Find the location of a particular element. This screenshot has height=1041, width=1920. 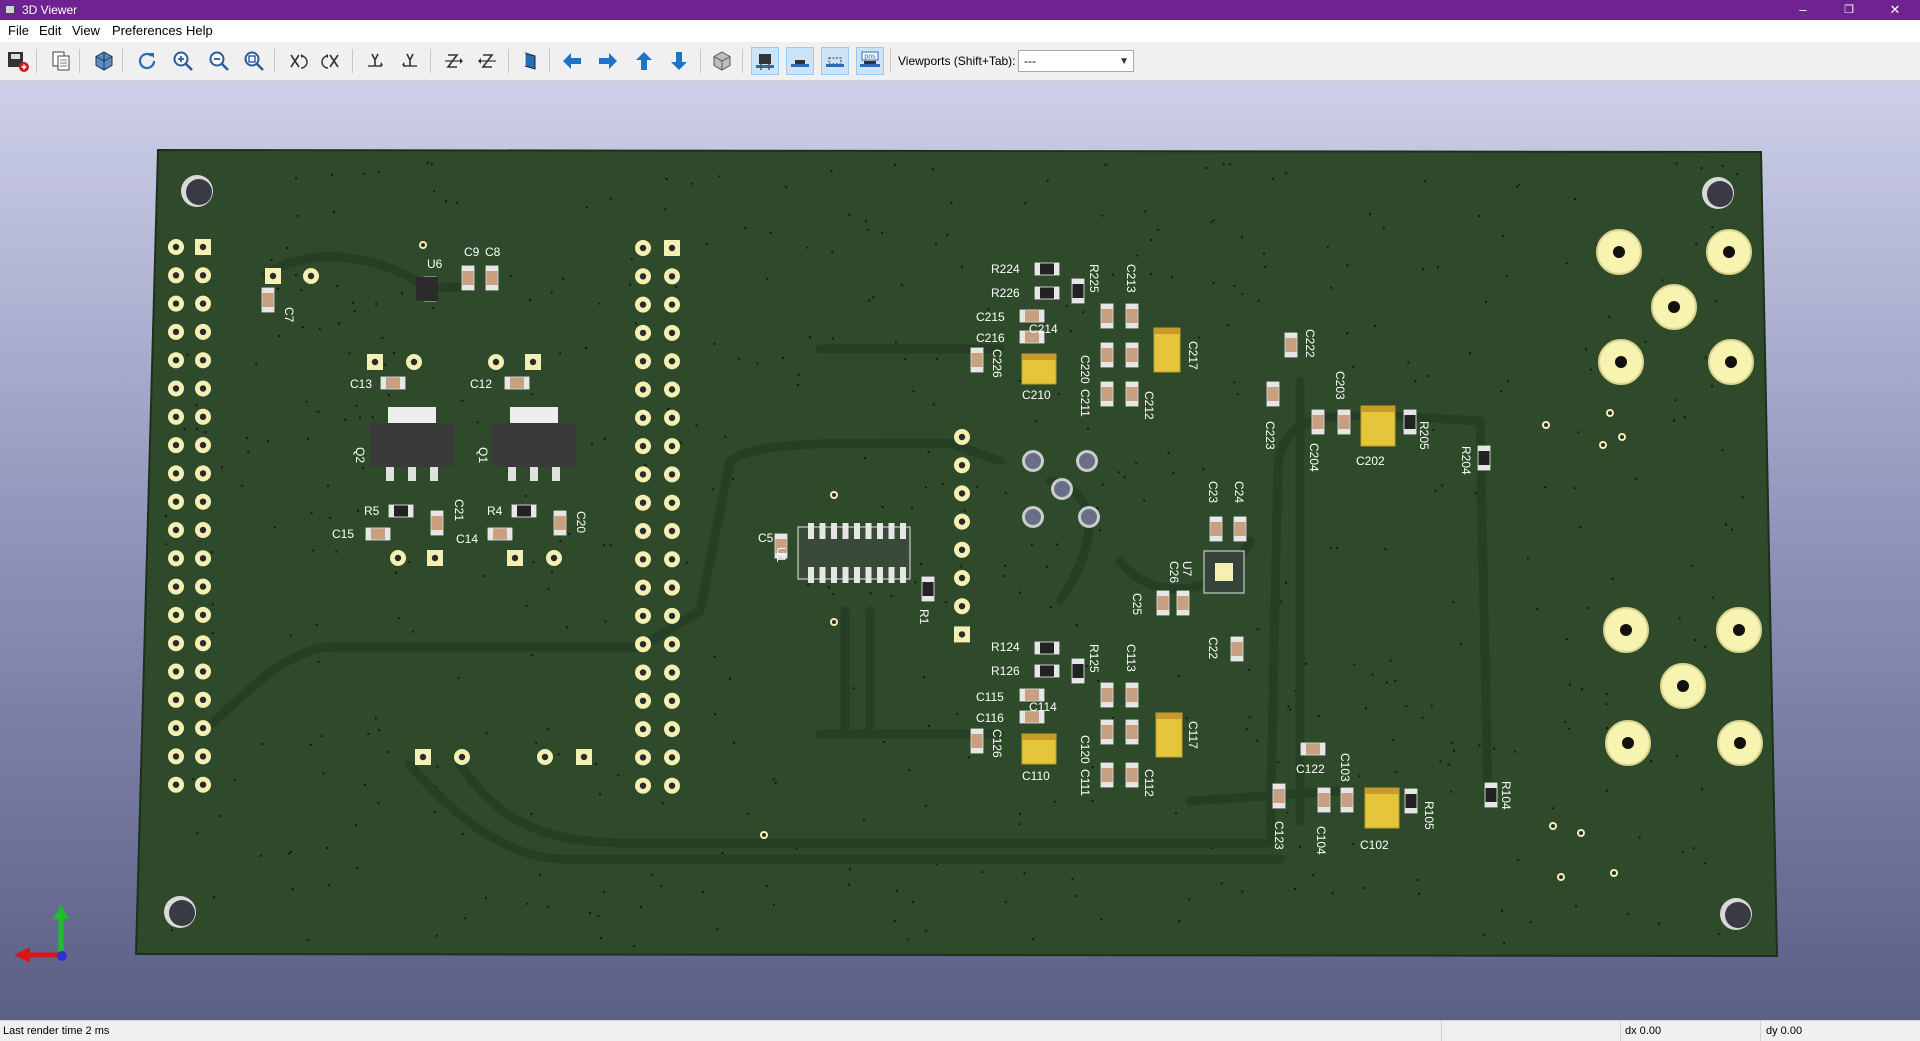

mounting-hole-bore is located at coordinates (199, 192).